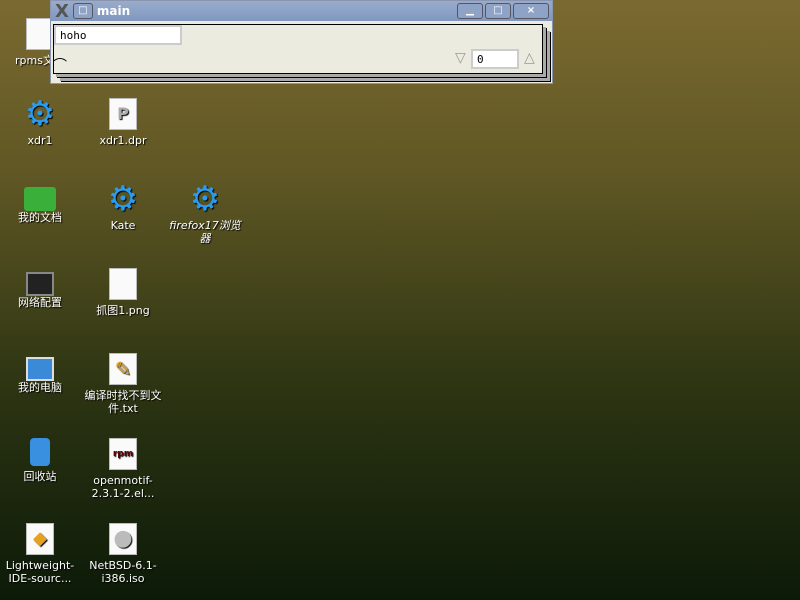 The height and width of the screenshot is (600, 800). Describe the element at coordinates (301, 11) in the screenshot. I see `title-bar: X □ main ▁ □ ×` at that location.